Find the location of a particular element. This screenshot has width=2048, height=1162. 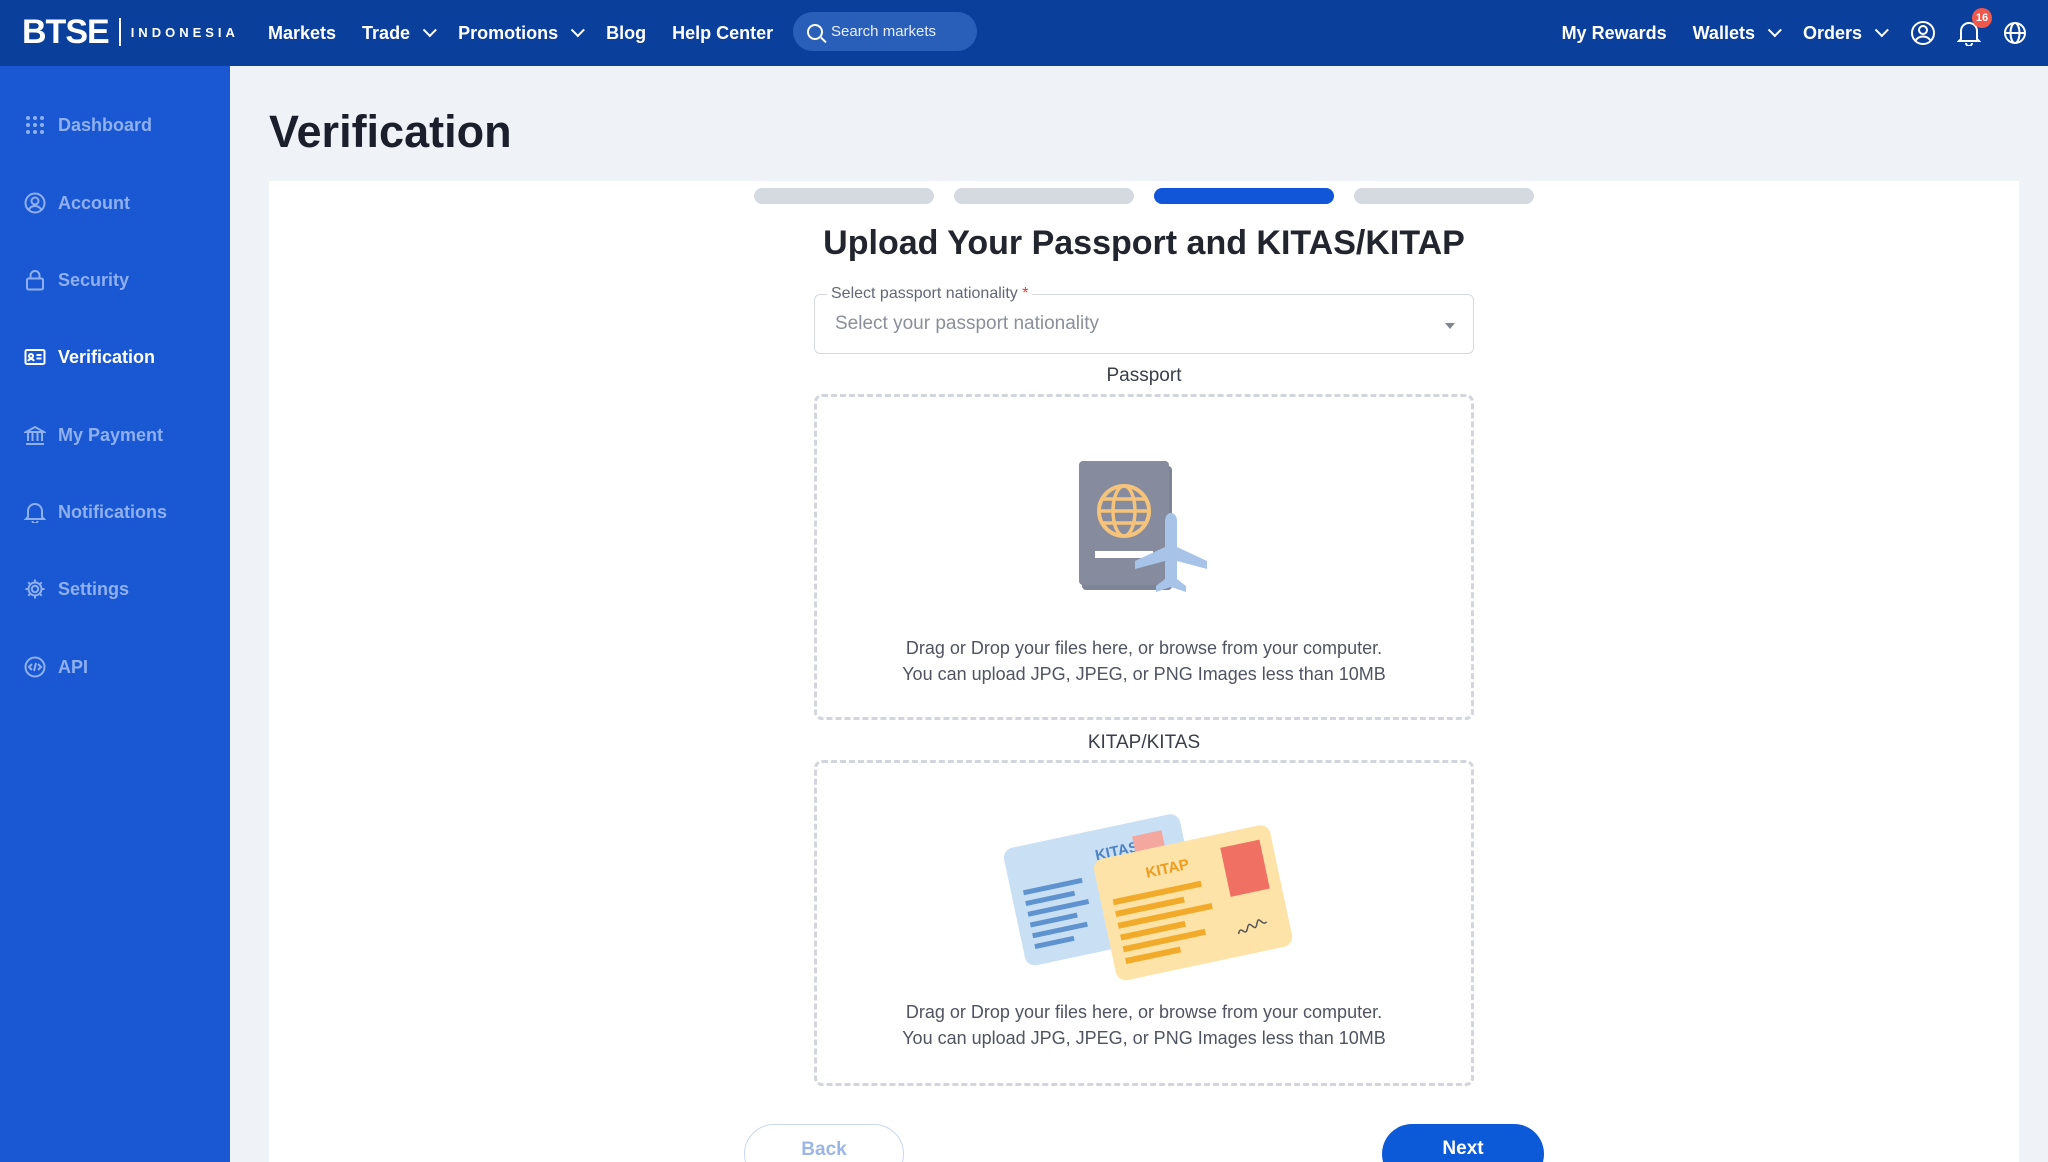

nav-promotions-label: Promotions is located at coordinates (508, 32).